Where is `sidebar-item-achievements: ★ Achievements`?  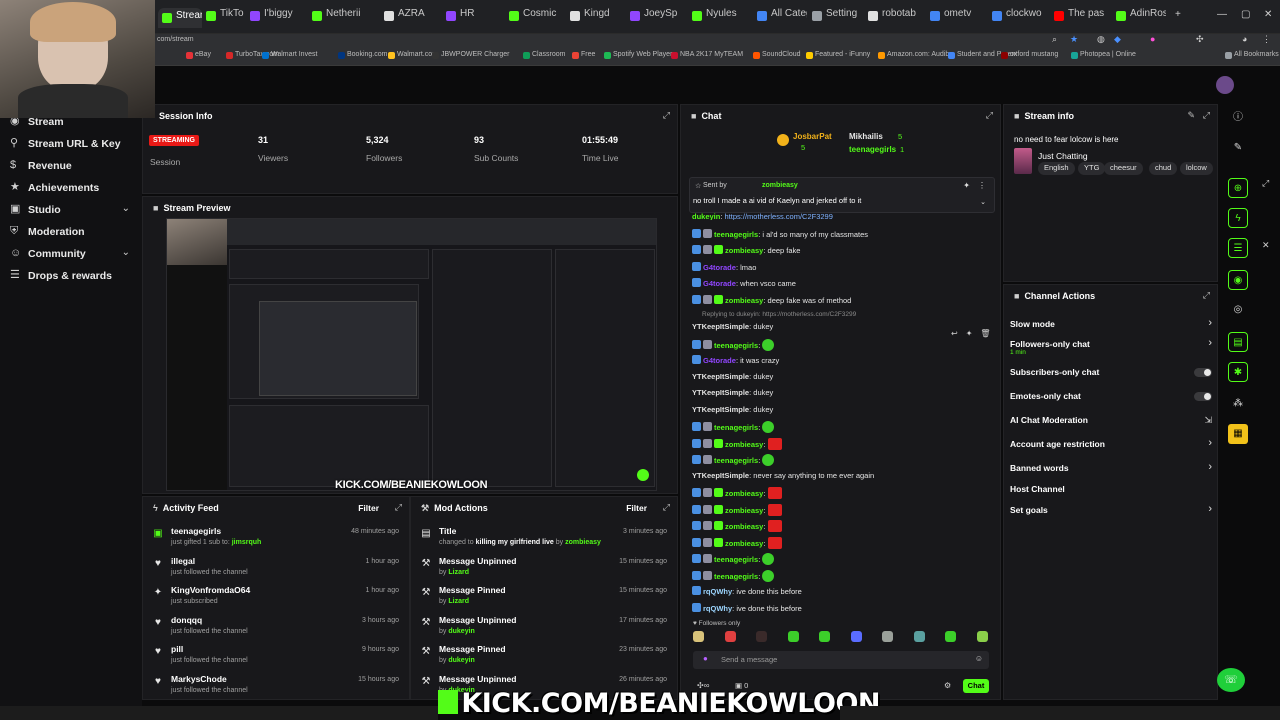 sidebar-item-achievements: ★ Achievements is located at coordinates (71, 189).